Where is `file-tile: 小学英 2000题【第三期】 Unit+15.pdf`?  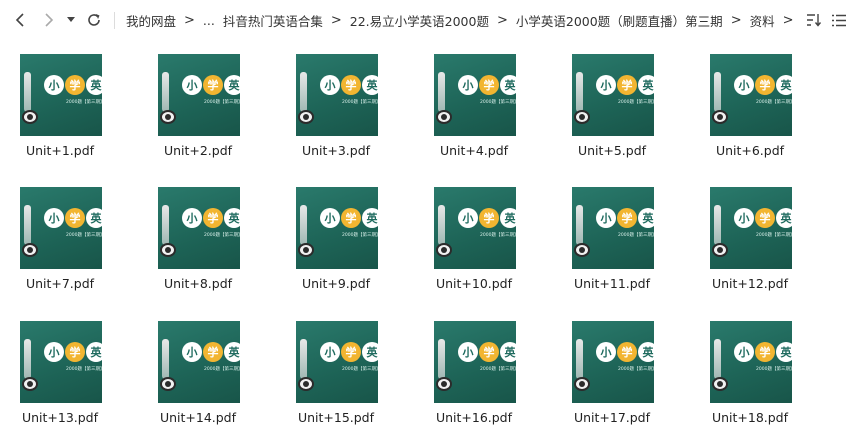
file-tile: 小学英 2000题【第三期】 Unit+15.pdf is located at coordinates (336, 367).